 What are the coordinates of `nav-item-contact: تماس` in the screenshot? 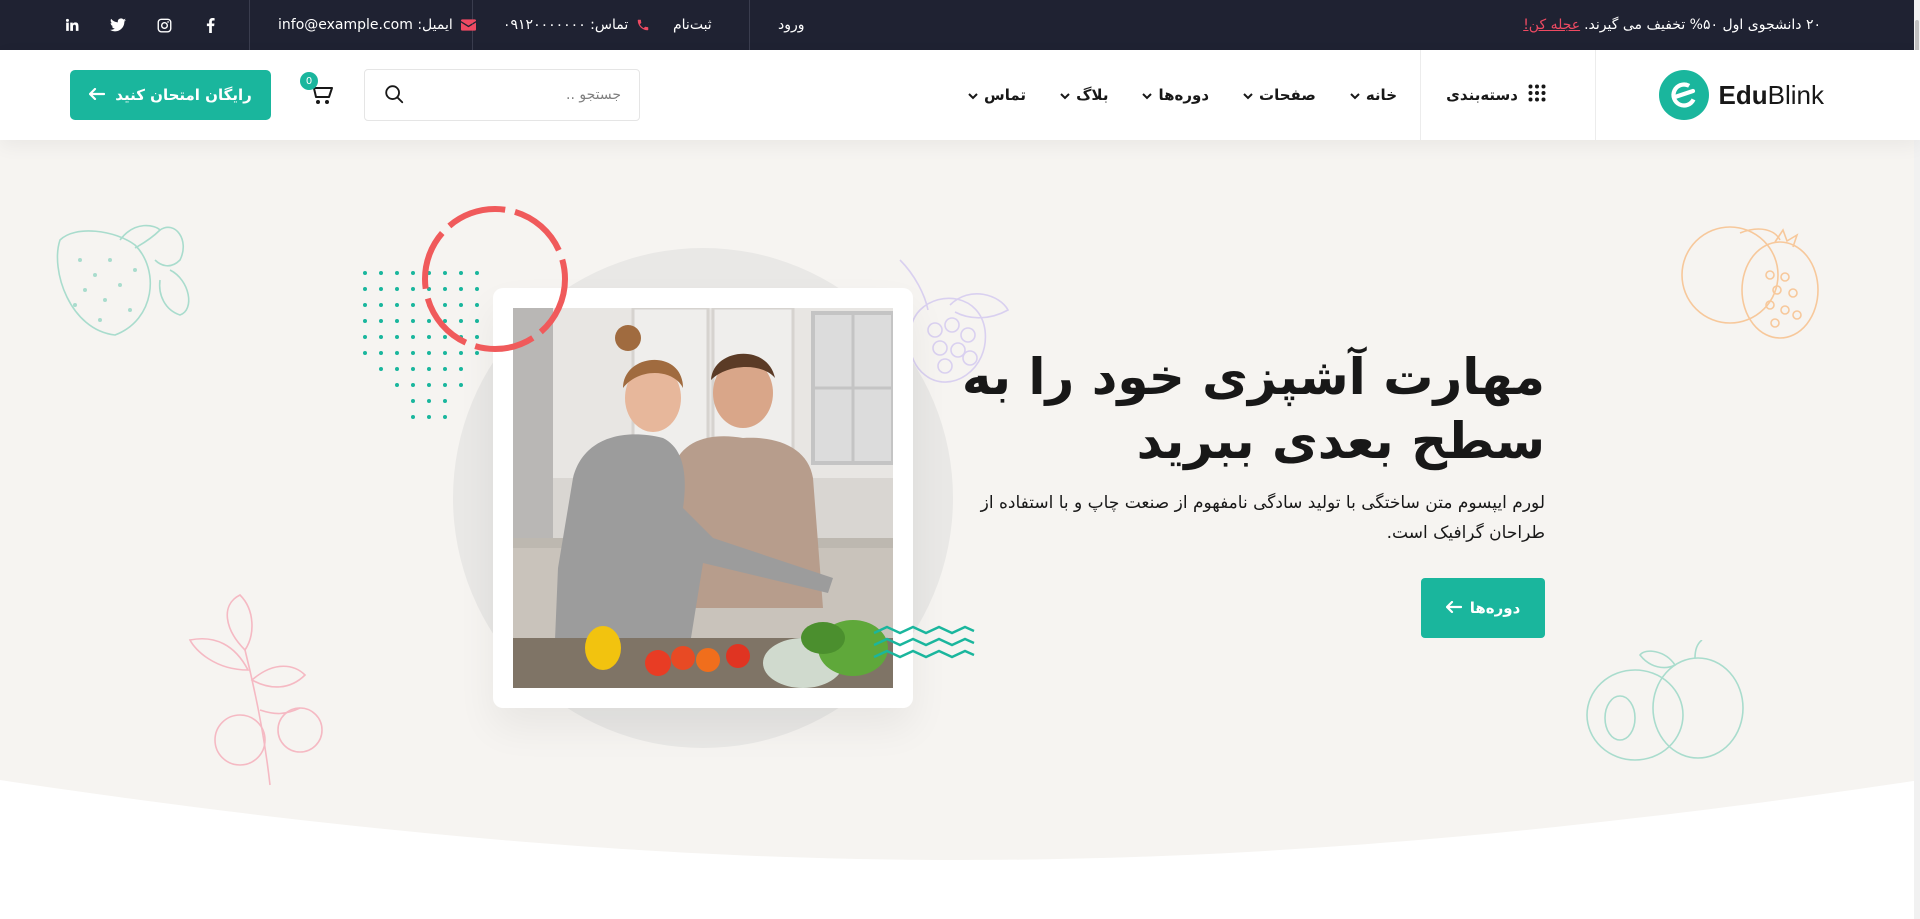 It's located at (997, 95).